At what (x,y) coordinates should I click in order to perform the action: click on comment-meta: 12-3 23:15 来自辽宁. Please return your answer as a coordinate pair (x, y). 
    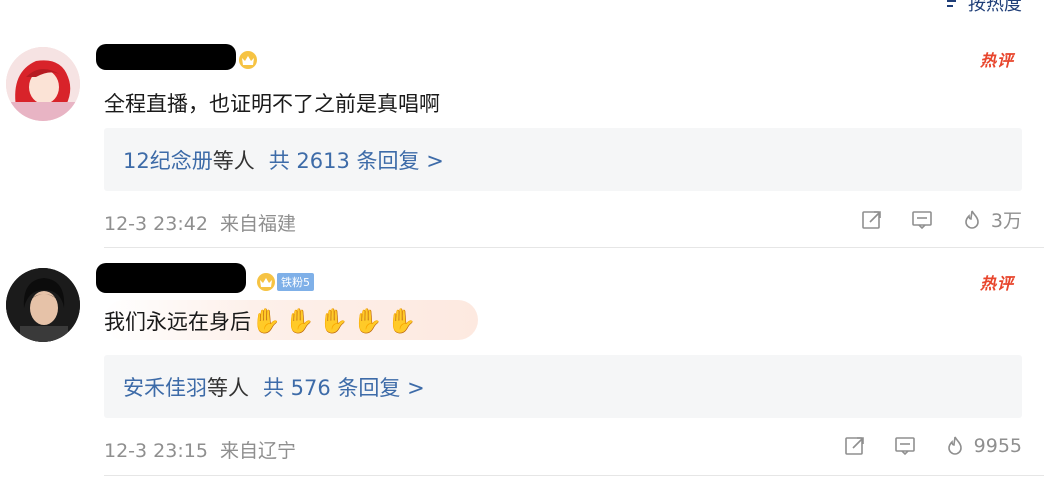
    Looking at the image, I should click on (200, 449).